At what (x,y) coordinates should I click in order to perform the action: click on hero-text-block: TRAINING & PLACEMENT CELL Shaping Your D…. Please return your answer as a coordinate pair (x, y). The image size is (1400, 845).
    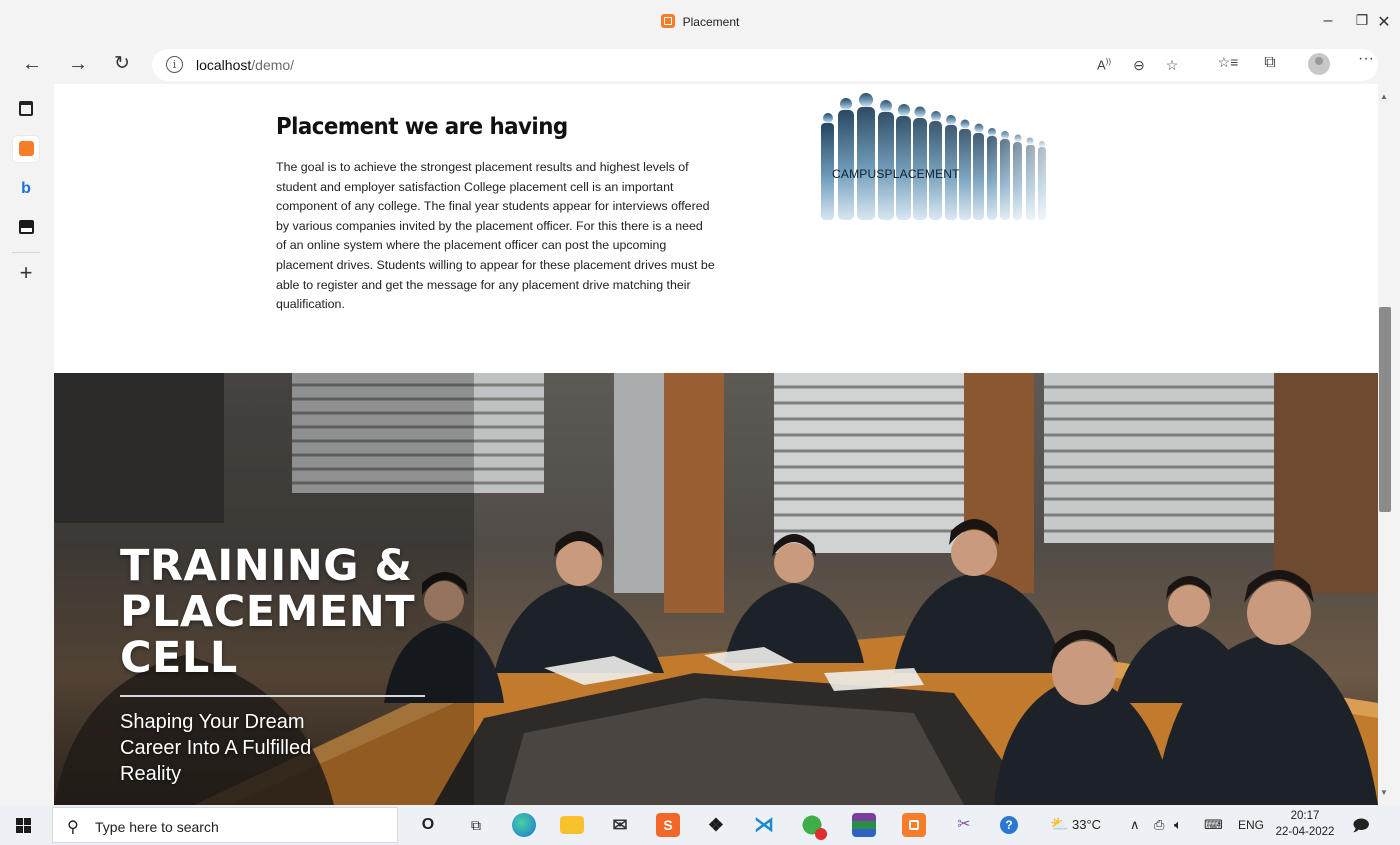
    Looking at the image, I should click on (272, 665).